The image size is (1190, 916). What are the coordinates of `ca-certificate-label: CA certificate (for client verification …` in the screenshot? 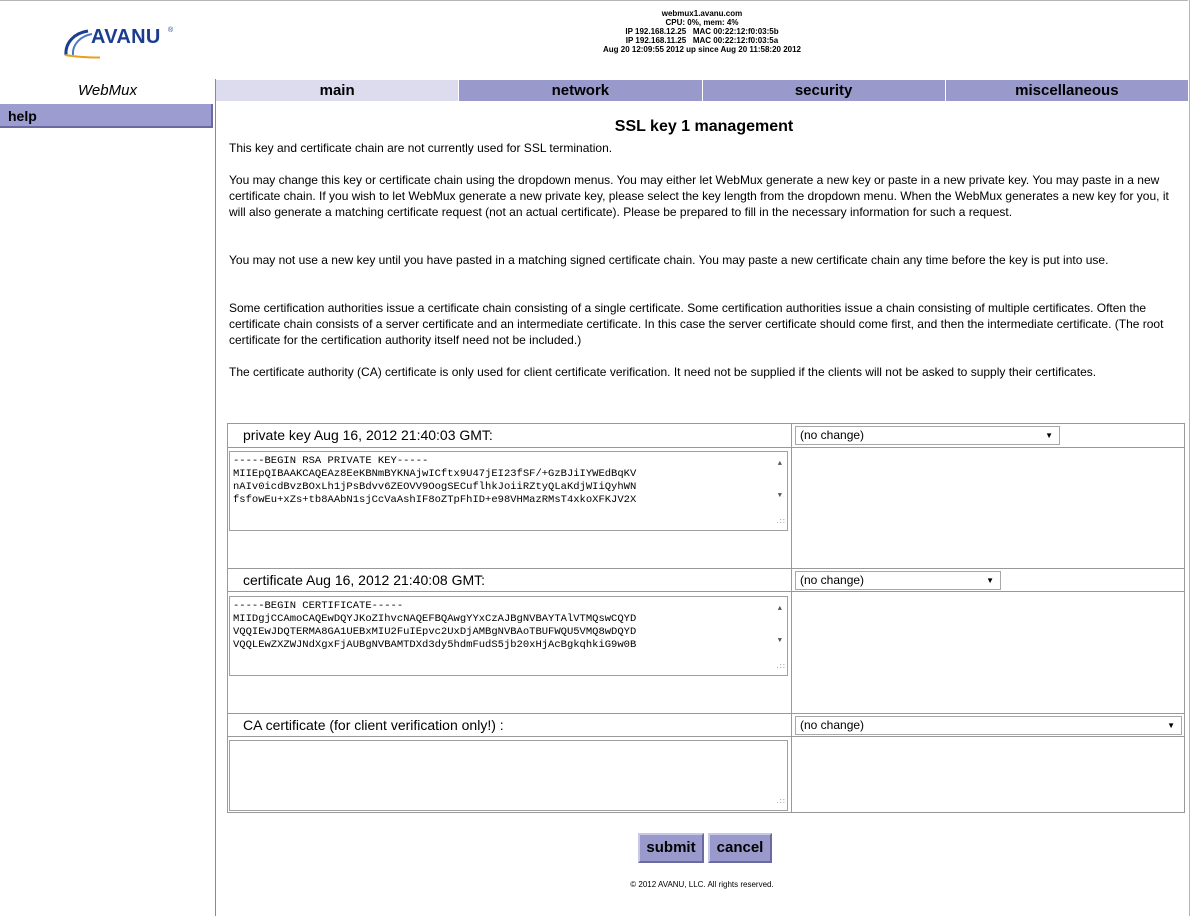 It's located at (373, 725).